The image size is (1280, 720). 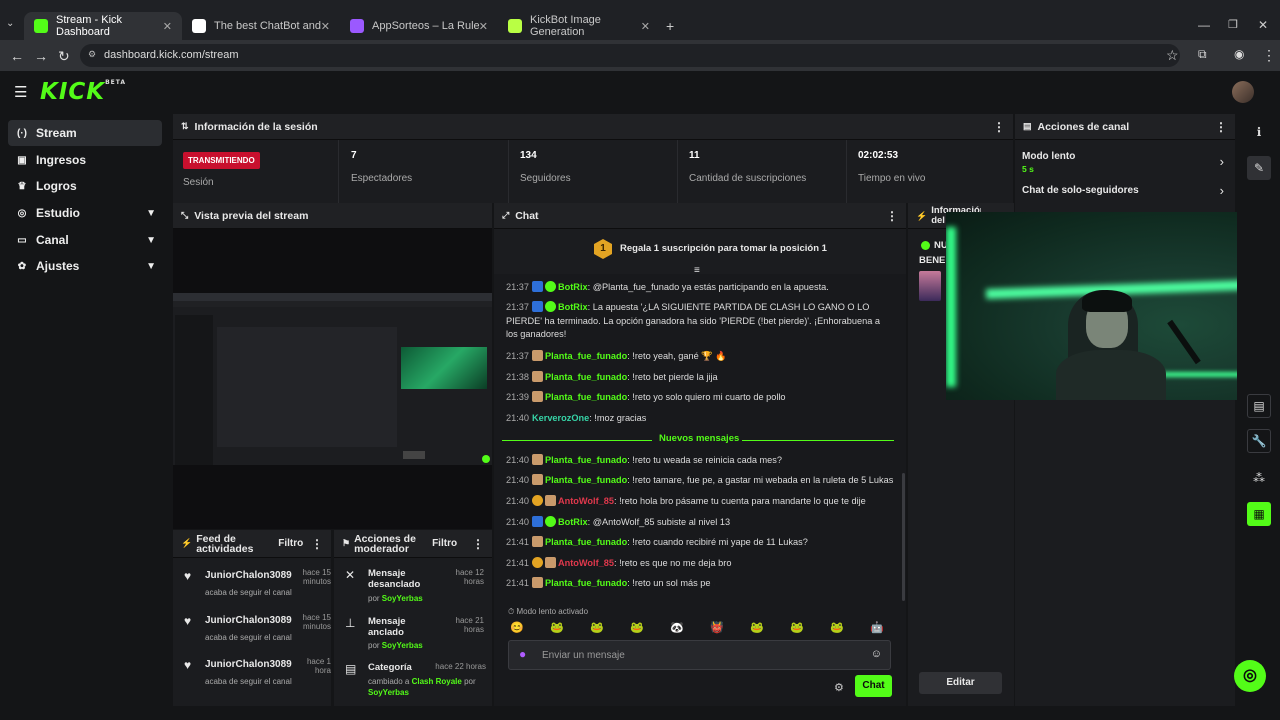 I want to click on expand-icon: ⤡, so click(x=184, y=215).